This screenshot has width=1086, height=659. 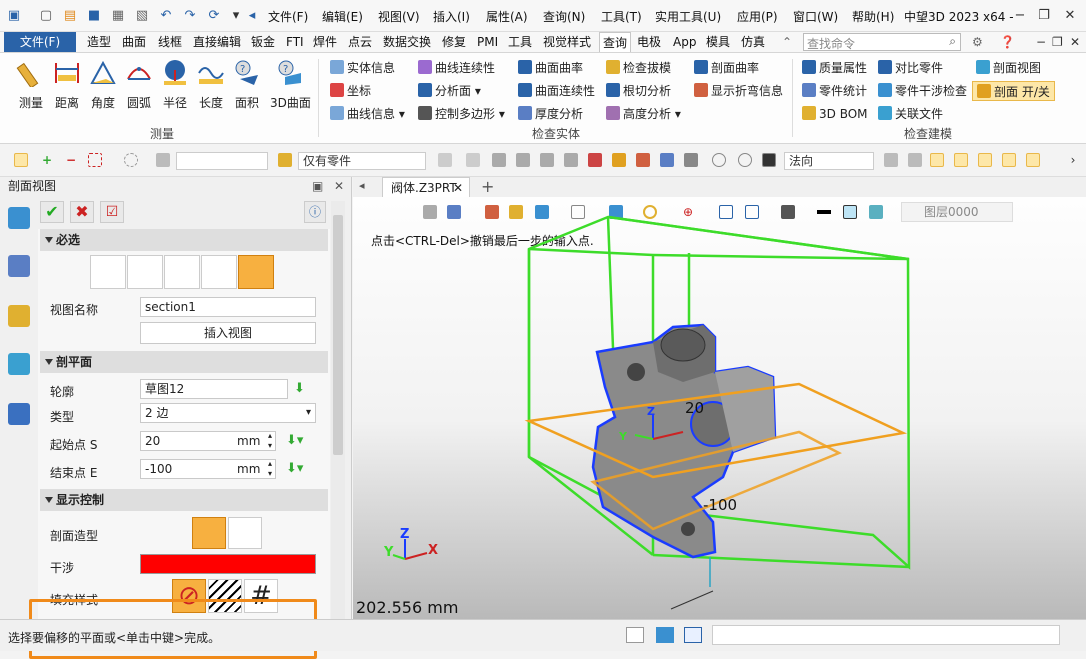 I want to click on tab-fti: FTI, so click(x=295, y=42).